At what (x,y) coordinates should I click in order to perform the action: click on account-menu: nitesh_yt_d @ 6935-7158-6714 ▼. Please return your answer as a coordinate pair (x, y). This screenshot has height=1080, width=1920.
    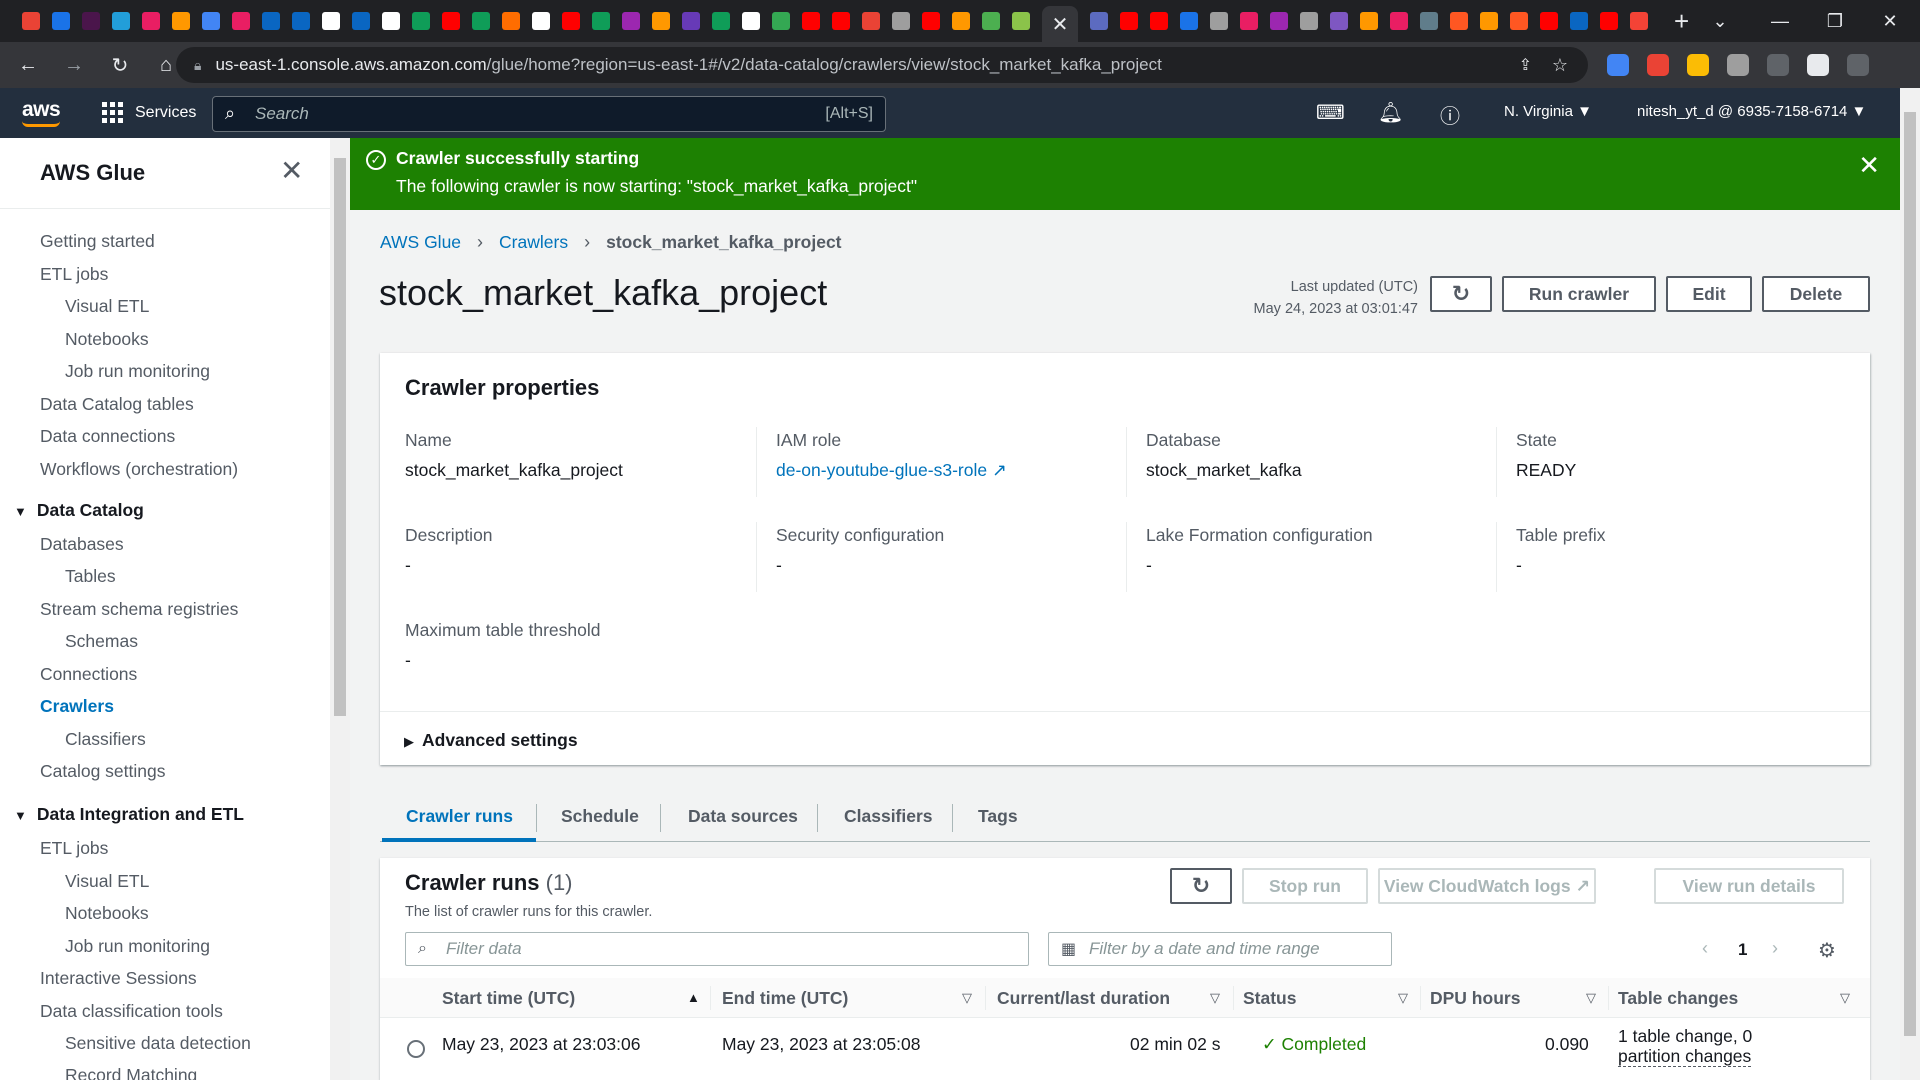
    Looking at the image, I should click on (1751, 111).